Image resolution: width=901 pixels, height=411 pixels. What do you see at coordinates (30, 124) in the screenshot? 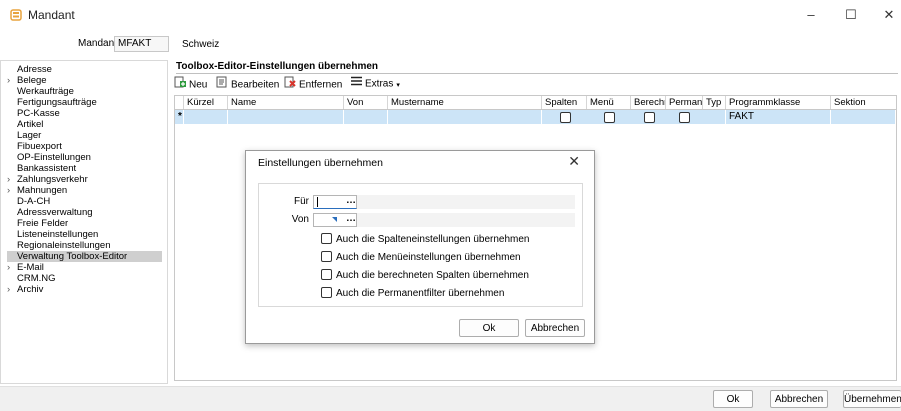
I see `tree-item-label: Artikel` at bounding box center [30, 124].